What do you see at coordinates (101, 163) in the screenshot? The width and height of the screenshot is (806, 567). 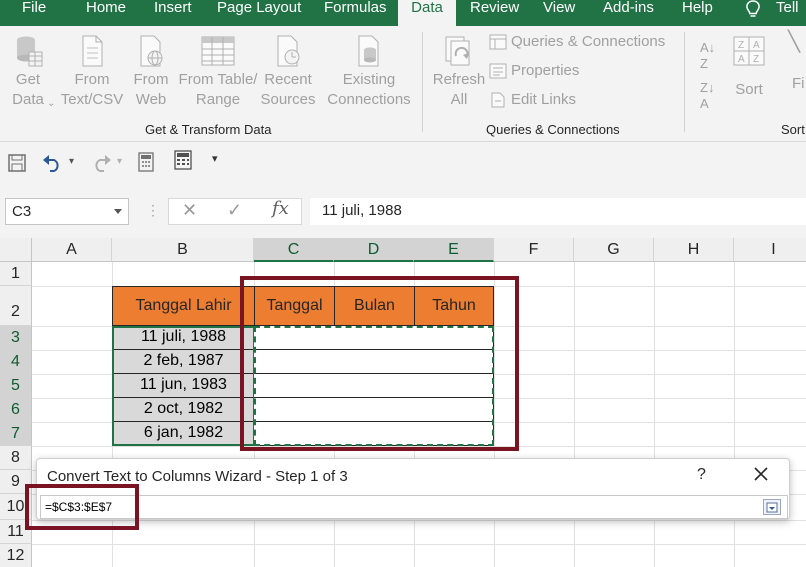 I see `redo-icon` at bounding box center [101, 163].